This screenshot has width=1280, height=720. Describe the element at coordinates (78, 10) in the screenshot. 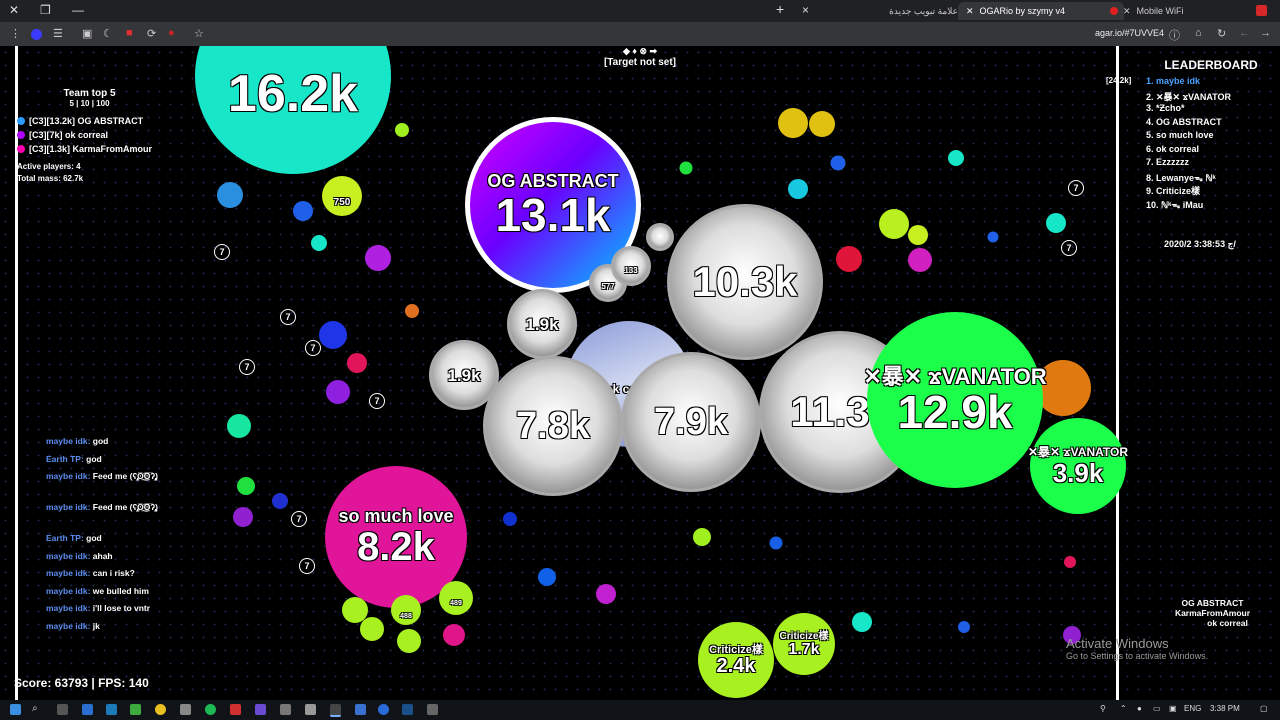

I see `minimize-window-icon: —` at that location.